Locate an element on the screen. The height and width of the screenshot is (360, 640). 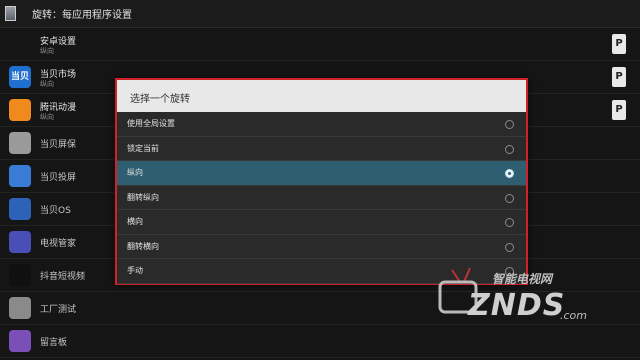
app-name: 抖音短视频 is located at coordinates (63, 277).